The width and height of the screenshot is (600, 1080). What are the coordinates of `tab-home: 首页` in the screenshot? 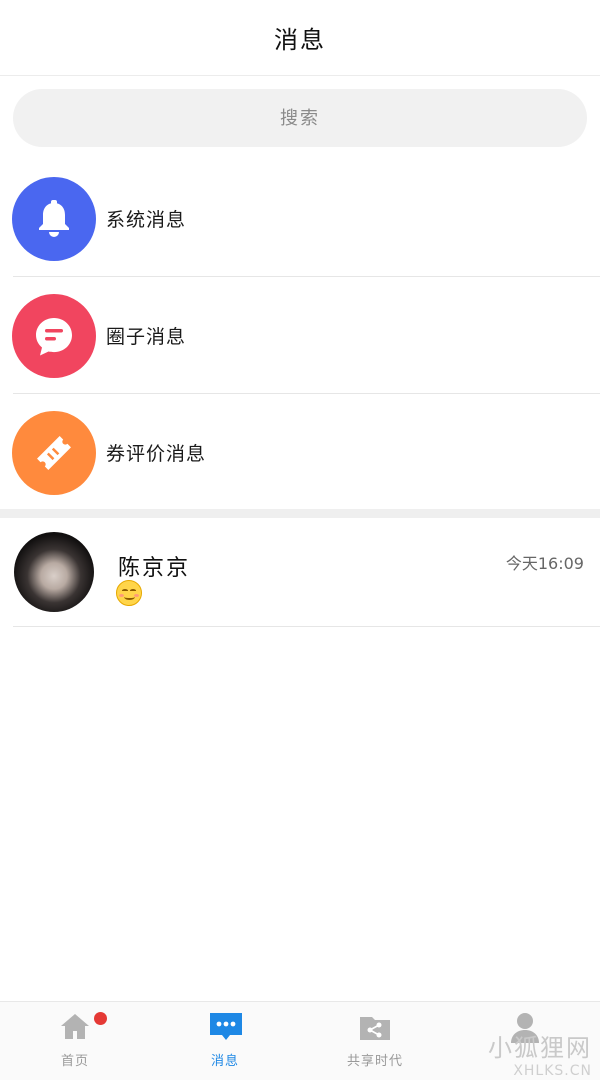 It's located at (75, 1041).